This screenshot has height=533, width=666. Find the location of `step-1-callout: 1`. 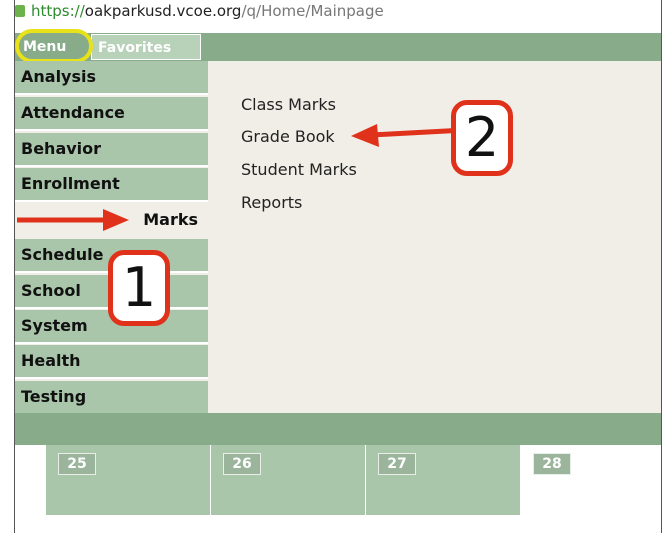

step-1-callout: 1 is located at coordinates (139, 288).